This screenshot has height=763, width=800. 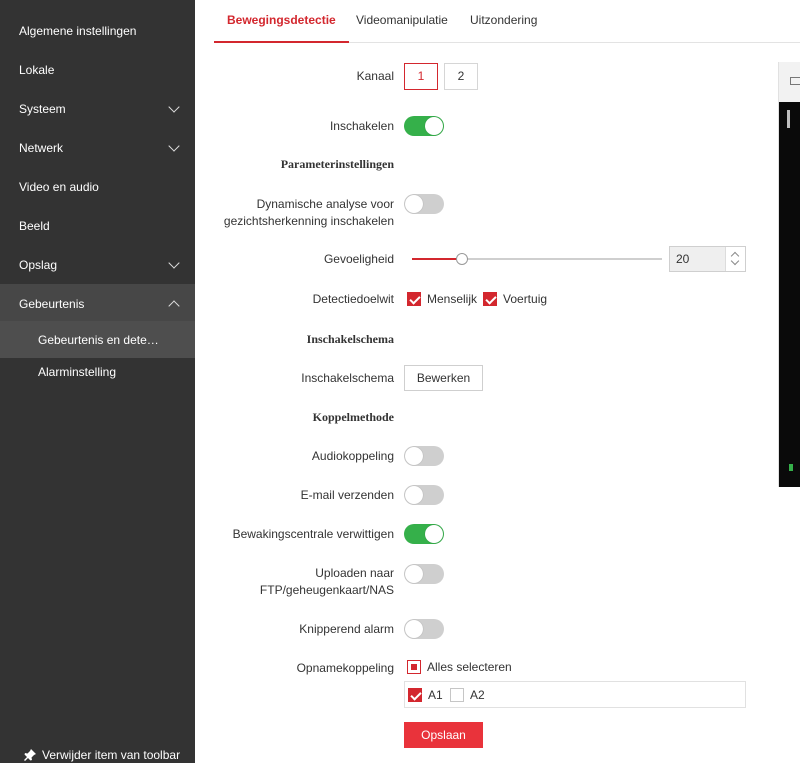 I want to click on dynamic-analysis-label-line2: gezichtsherkenning inschakelen, so click(x=308, y=221).